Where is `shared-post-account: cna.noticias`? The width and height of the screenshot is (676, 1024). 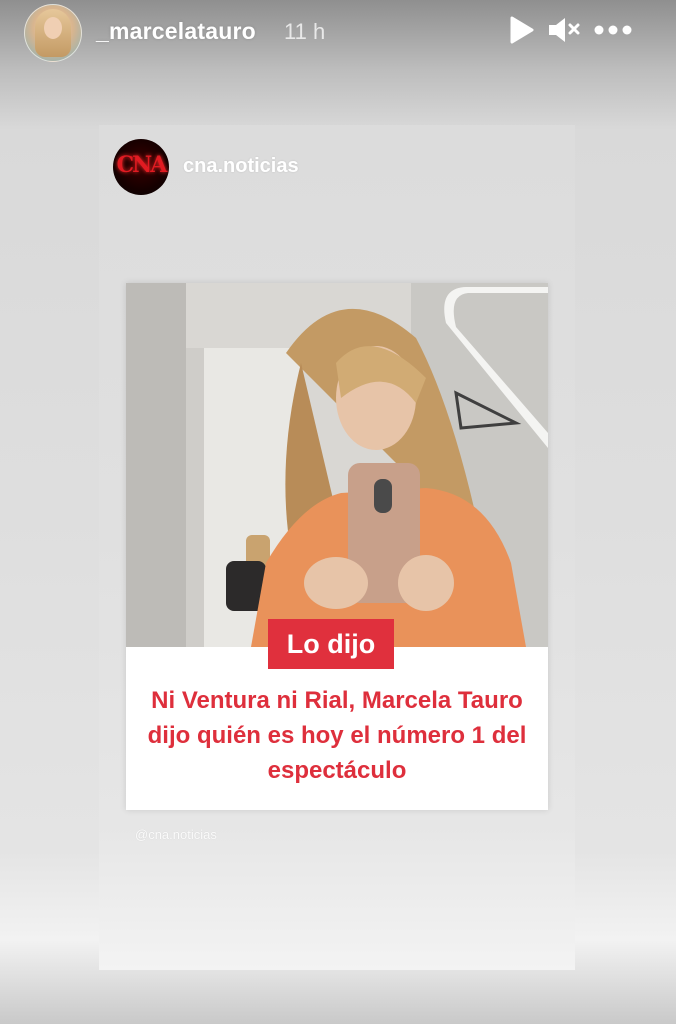
shared-post-account: cna.noticias is located at coordinates (241, 166).